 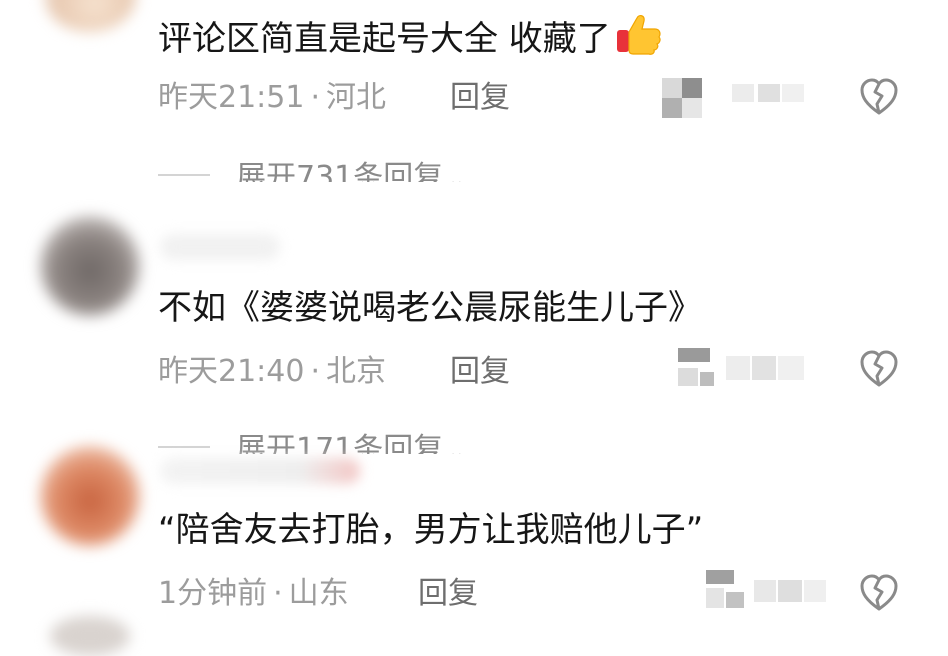 I want to click on divider-line, so click(x=184, y=174).